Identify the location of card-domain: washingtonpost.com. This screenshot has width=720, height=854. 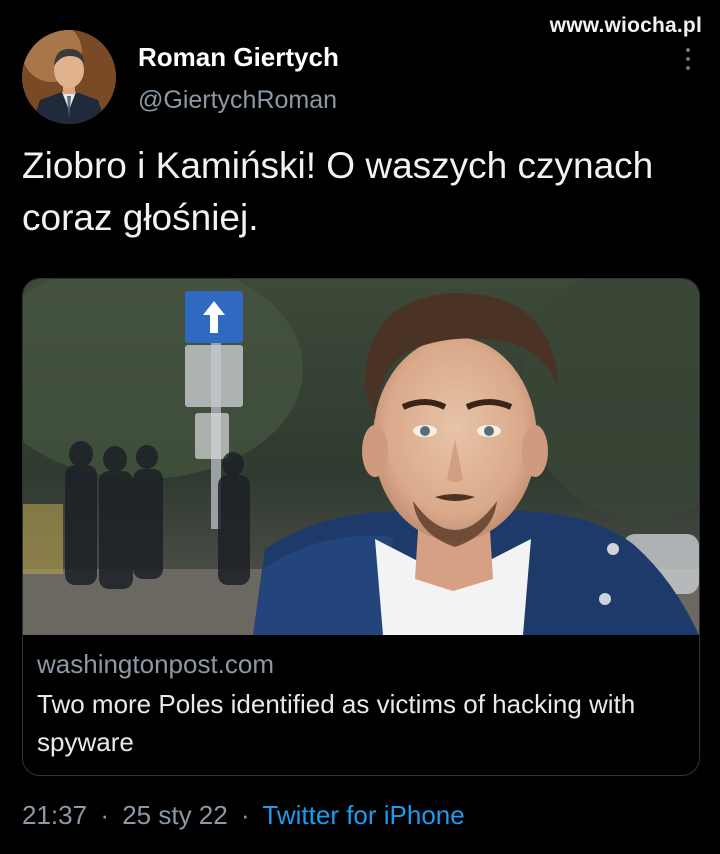
(156, 664).